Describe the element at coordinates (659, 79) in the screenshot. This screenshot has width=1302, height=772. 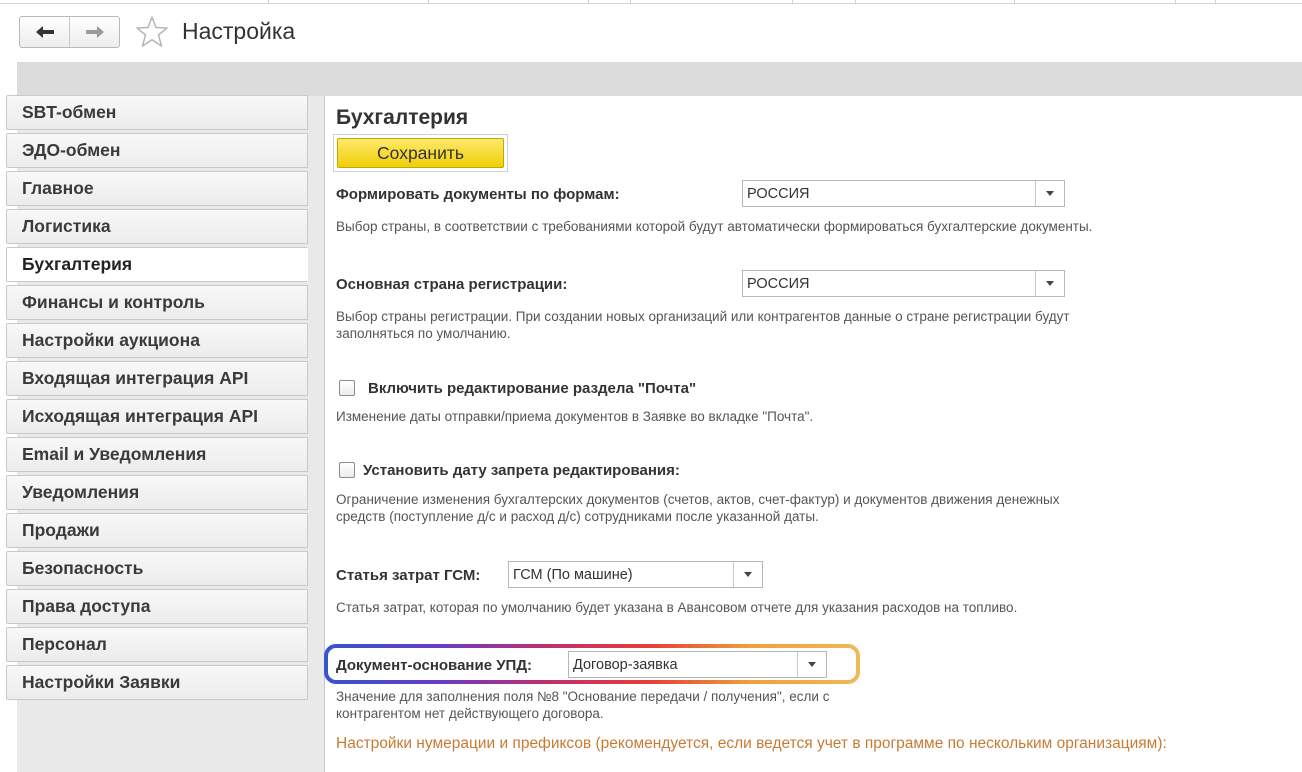
I see `toolbar-band` at that location.